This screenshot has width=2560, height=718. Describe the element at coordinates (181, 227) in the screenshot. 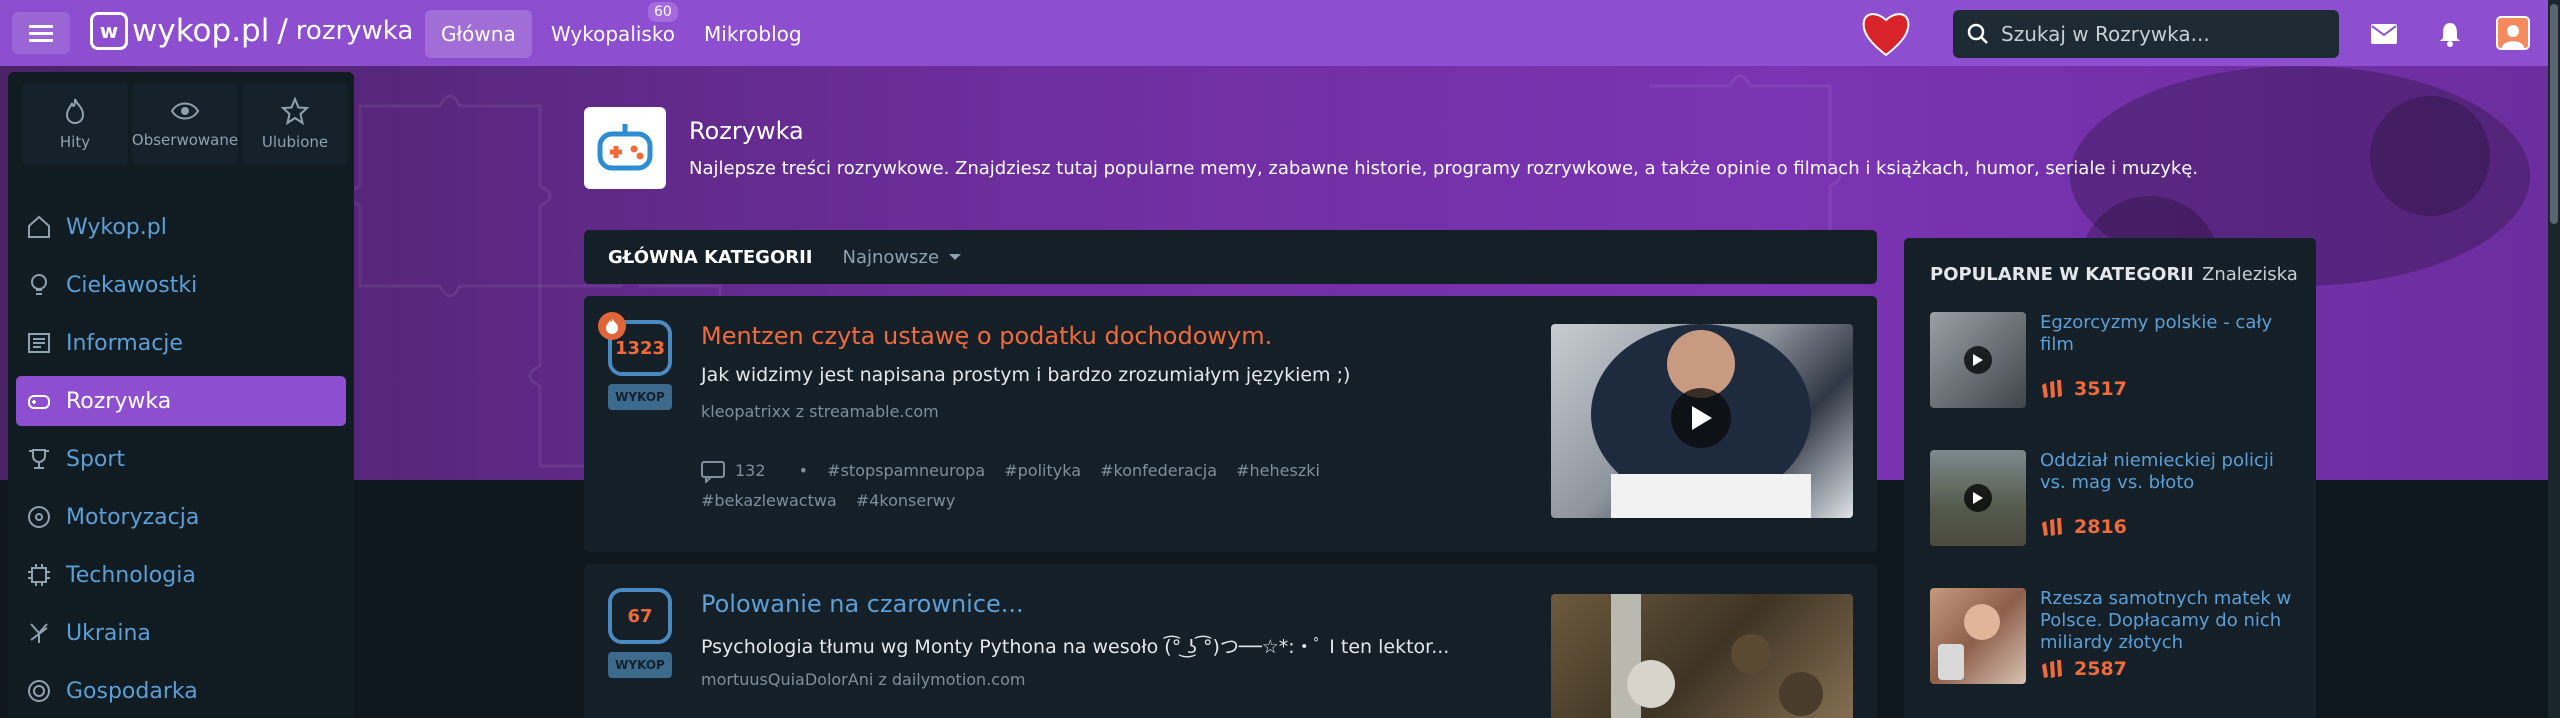

I see `sidebar-item-wykop: Wykop.pl` at that location.